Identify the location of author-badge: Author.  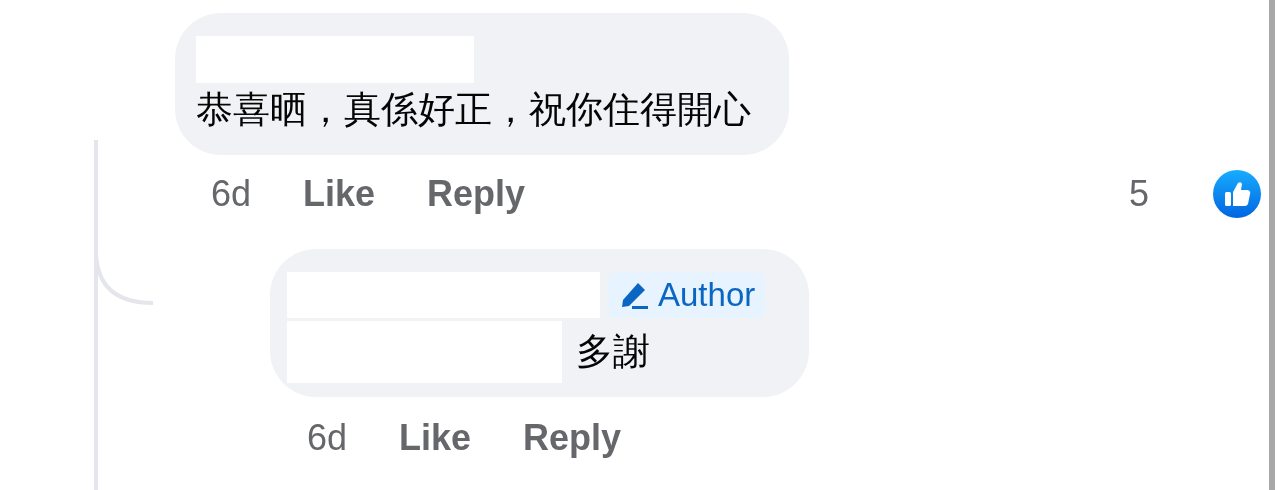
(687, 295).